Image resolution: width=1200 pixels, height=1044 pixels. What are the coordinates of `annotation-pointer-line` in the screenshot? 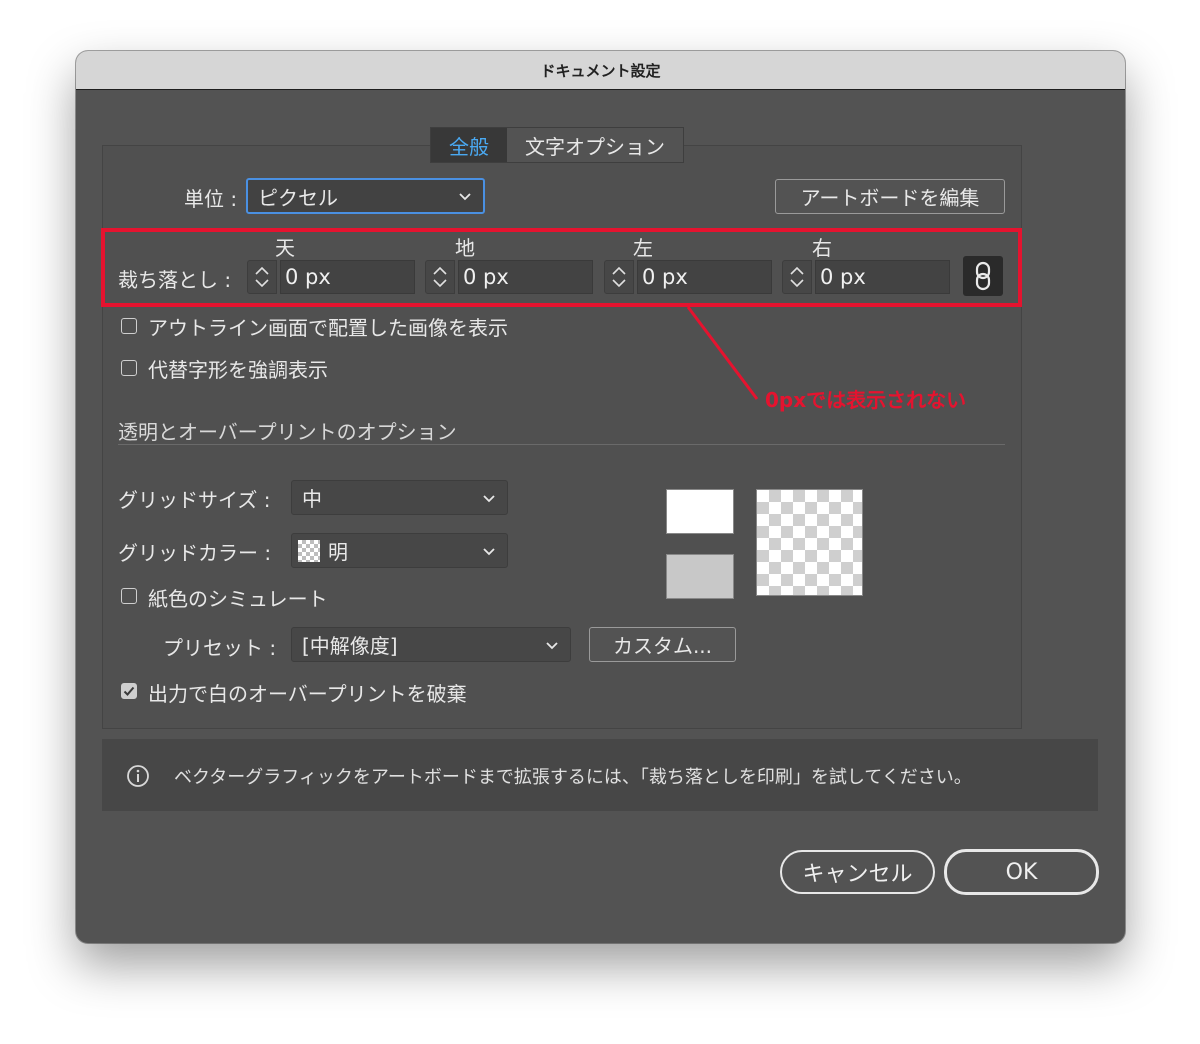 It's located at (722, 353).